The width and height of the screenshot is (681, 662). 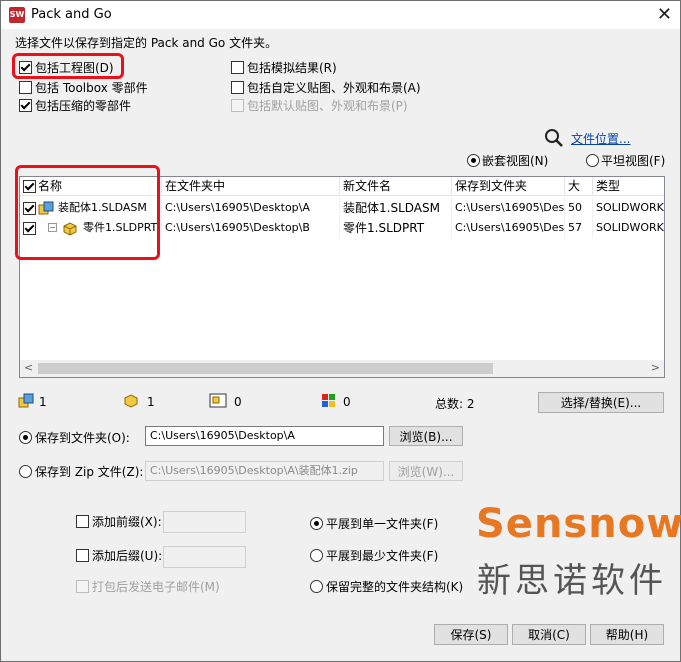 What do you see at coordinates (316, 555) in the screenshot?
I see `flatten-fewest-radio` at bounding box center [316, 555].